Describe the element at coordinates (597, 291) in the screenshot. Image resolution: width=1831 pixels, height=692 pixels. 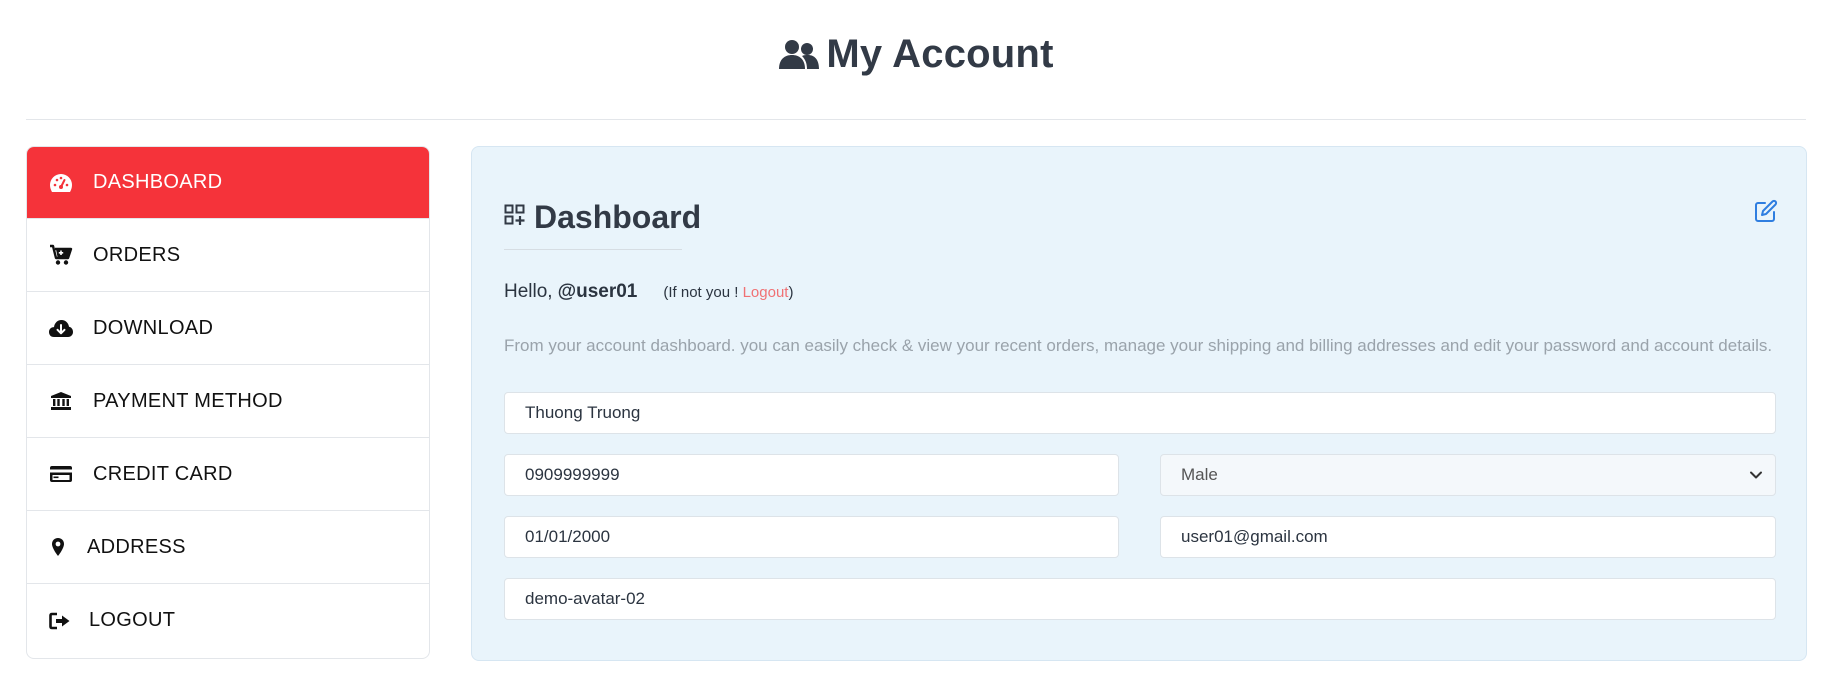
I see `username: @user01` at that location.